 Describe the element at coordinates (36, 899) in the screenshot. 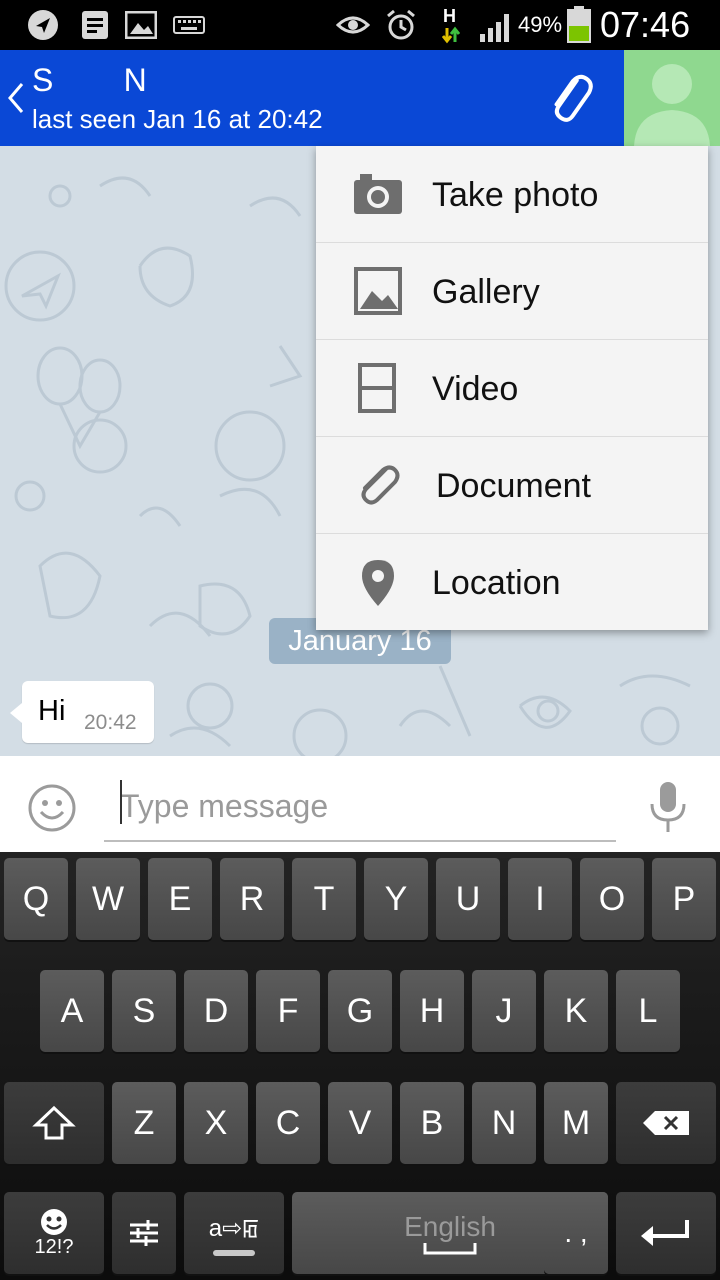

I see `key-q: Q` at that location.